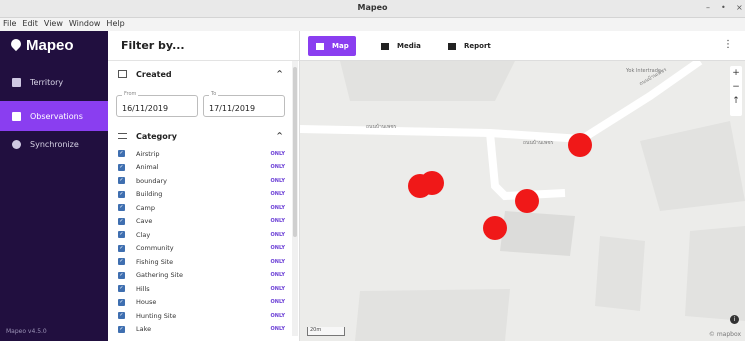 The height and width of the screenshot is (341, 745). I want to click on category-row: ✓ Community ONLY, so click(206, 248).